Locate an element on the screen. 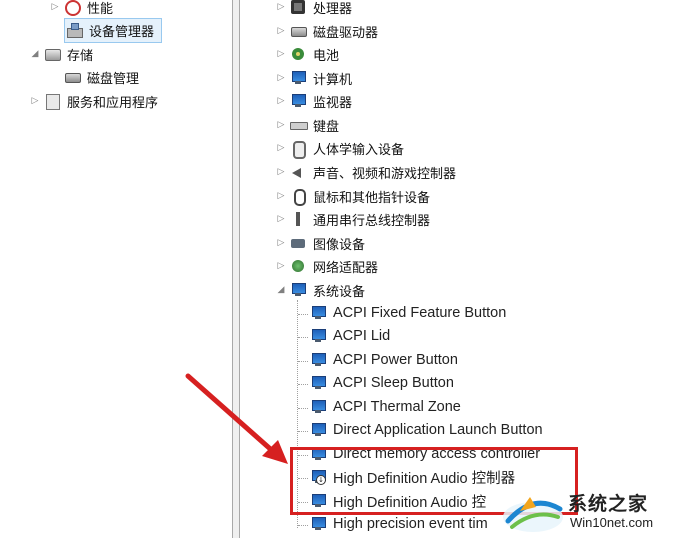 The height and width of the screenshot is (538, 673). category-label: 鼠标和其他指针设备 is located at coordinates (372, 198).